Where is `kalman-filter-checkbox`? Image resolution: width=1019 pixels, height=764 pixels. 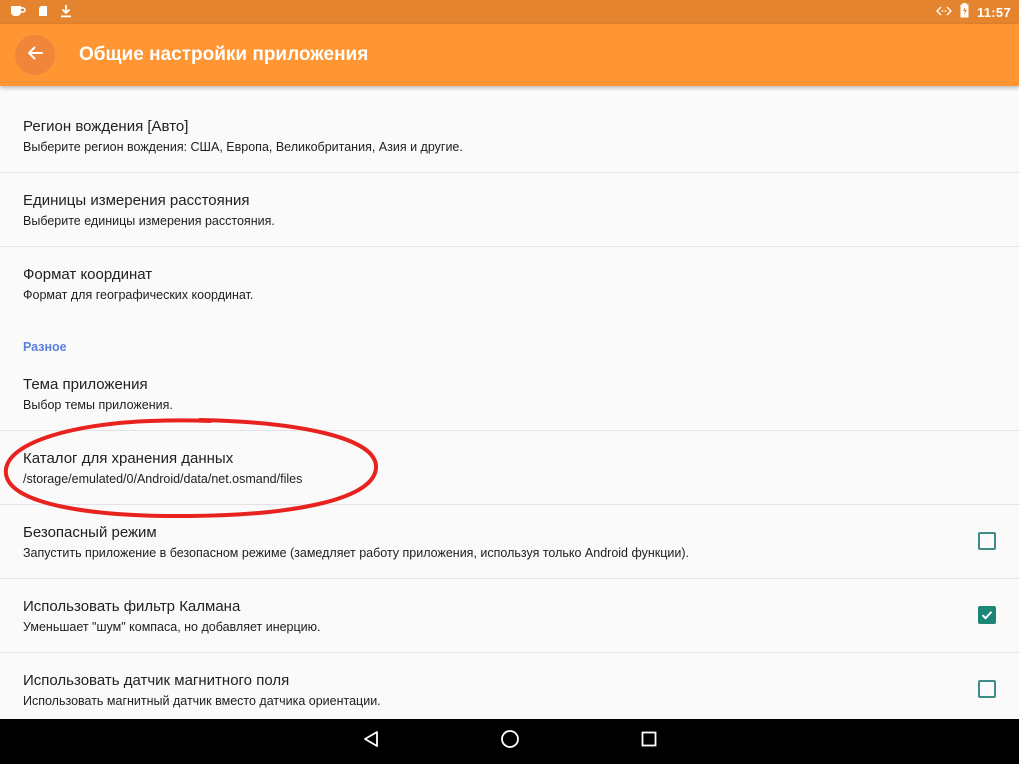
kalman-filter-checkbox is located at coordinates (987, 615).